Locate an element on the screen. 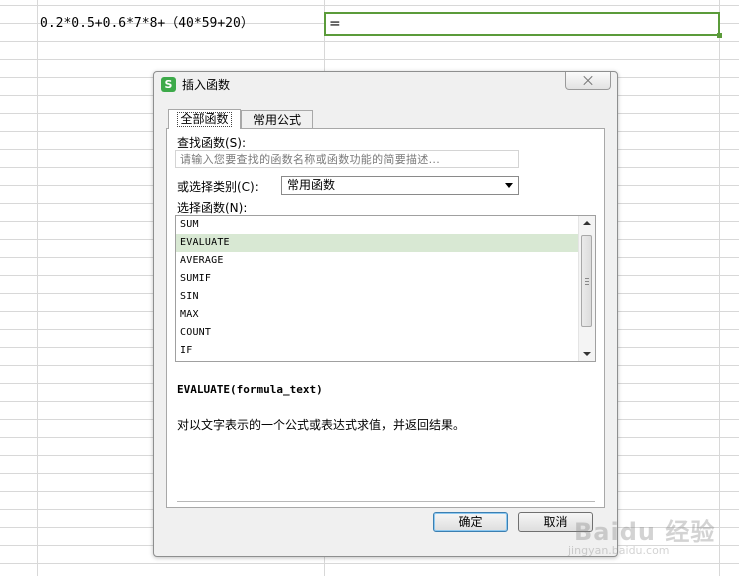 The height and width of the screenshot is (576, 739). wps-app-icon: S is located at coordinates (168, 84).